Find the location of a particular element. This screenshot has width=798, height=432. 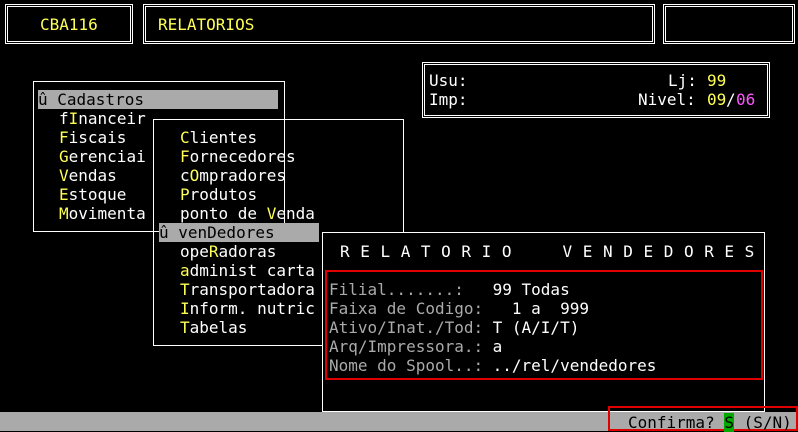

sub-menu-item: ponto de Venda is located at coordinates (247, 213).